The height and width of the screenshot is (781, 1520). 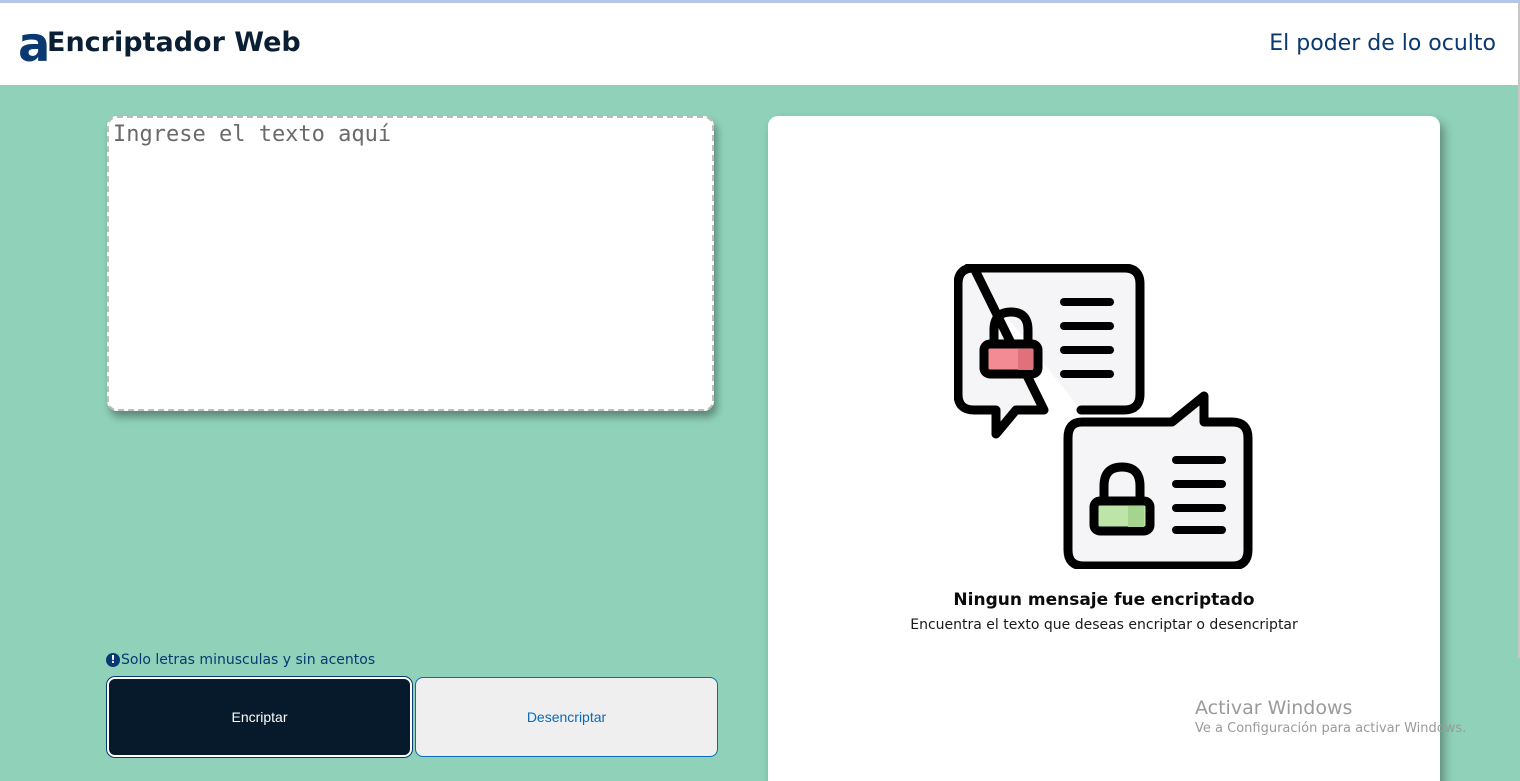 What do you see at coordinates (174, 42) in the screenshot?
I see `app-title: Encriptador Web` at bounding box center [174, 42].